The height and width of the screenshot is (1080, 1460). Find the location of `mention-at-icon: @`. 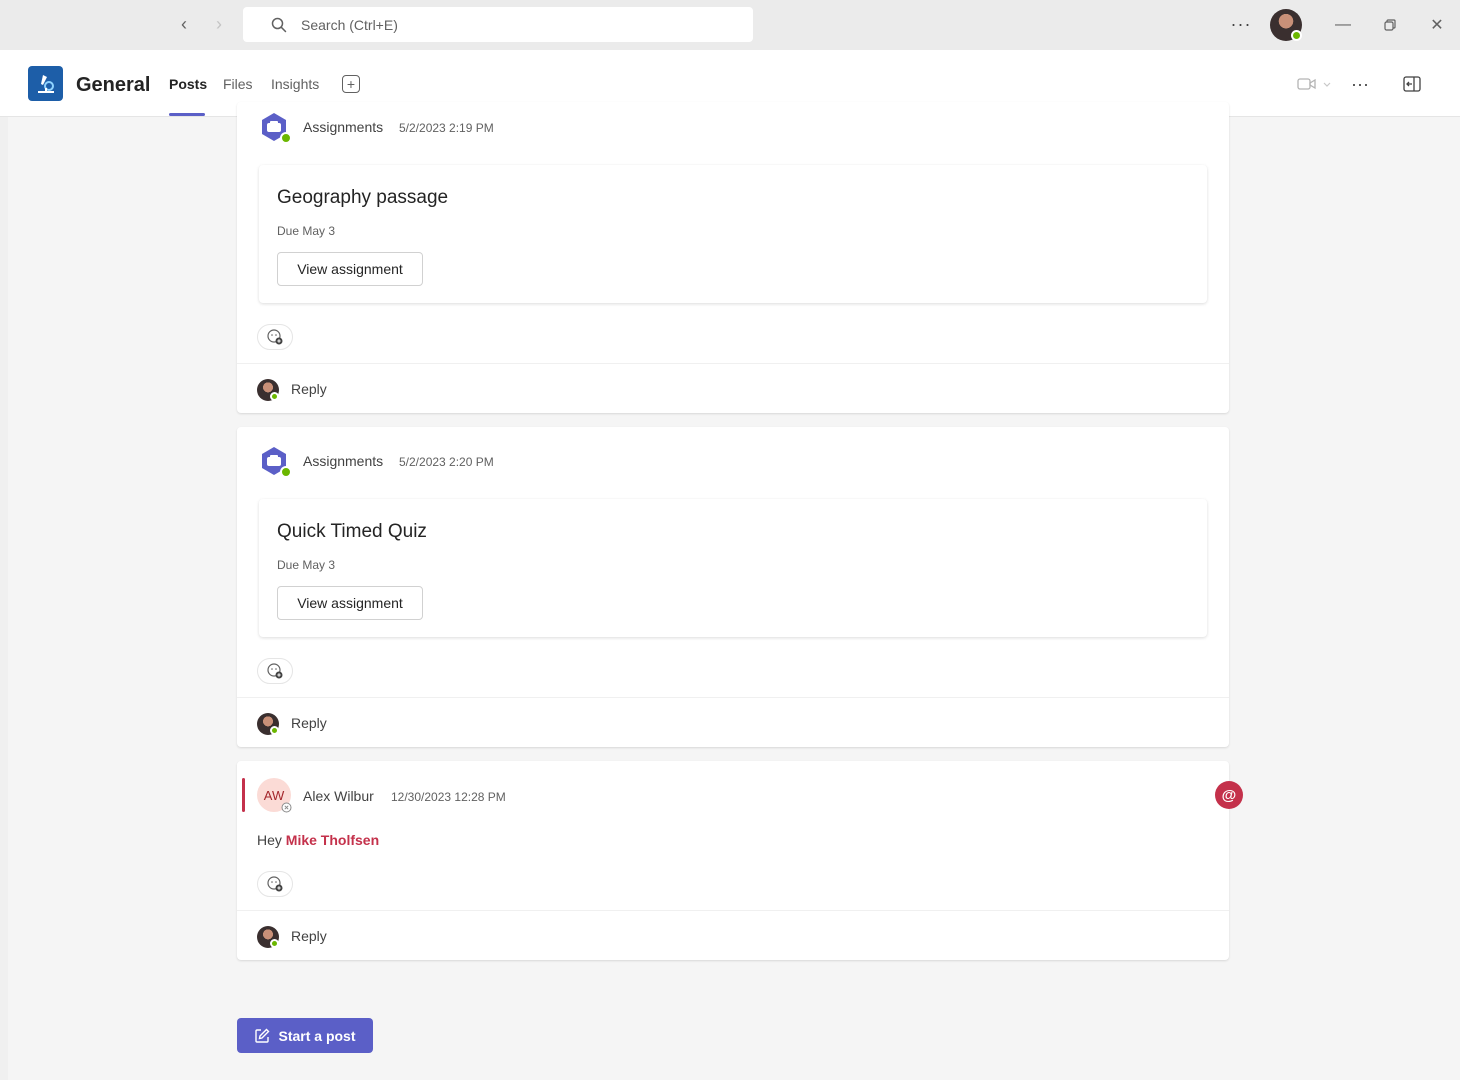

mention-at-icon: @ is located at coordinates (1229, 795).